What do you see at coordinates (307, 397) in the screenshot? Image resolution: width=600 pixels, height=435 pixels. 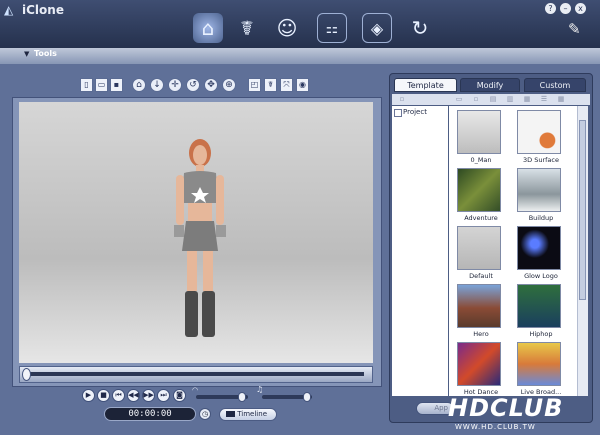 I see `volume-slider-thumb` at bounding box center [307, 397].